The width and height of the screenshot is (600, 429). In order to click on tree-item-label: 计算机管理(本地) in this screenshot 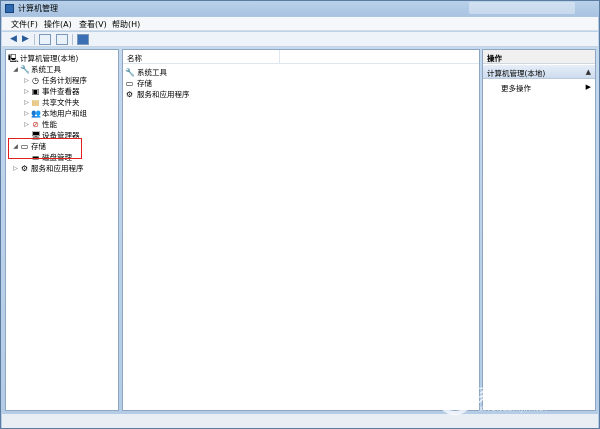, I will do `click(49, 58)`.